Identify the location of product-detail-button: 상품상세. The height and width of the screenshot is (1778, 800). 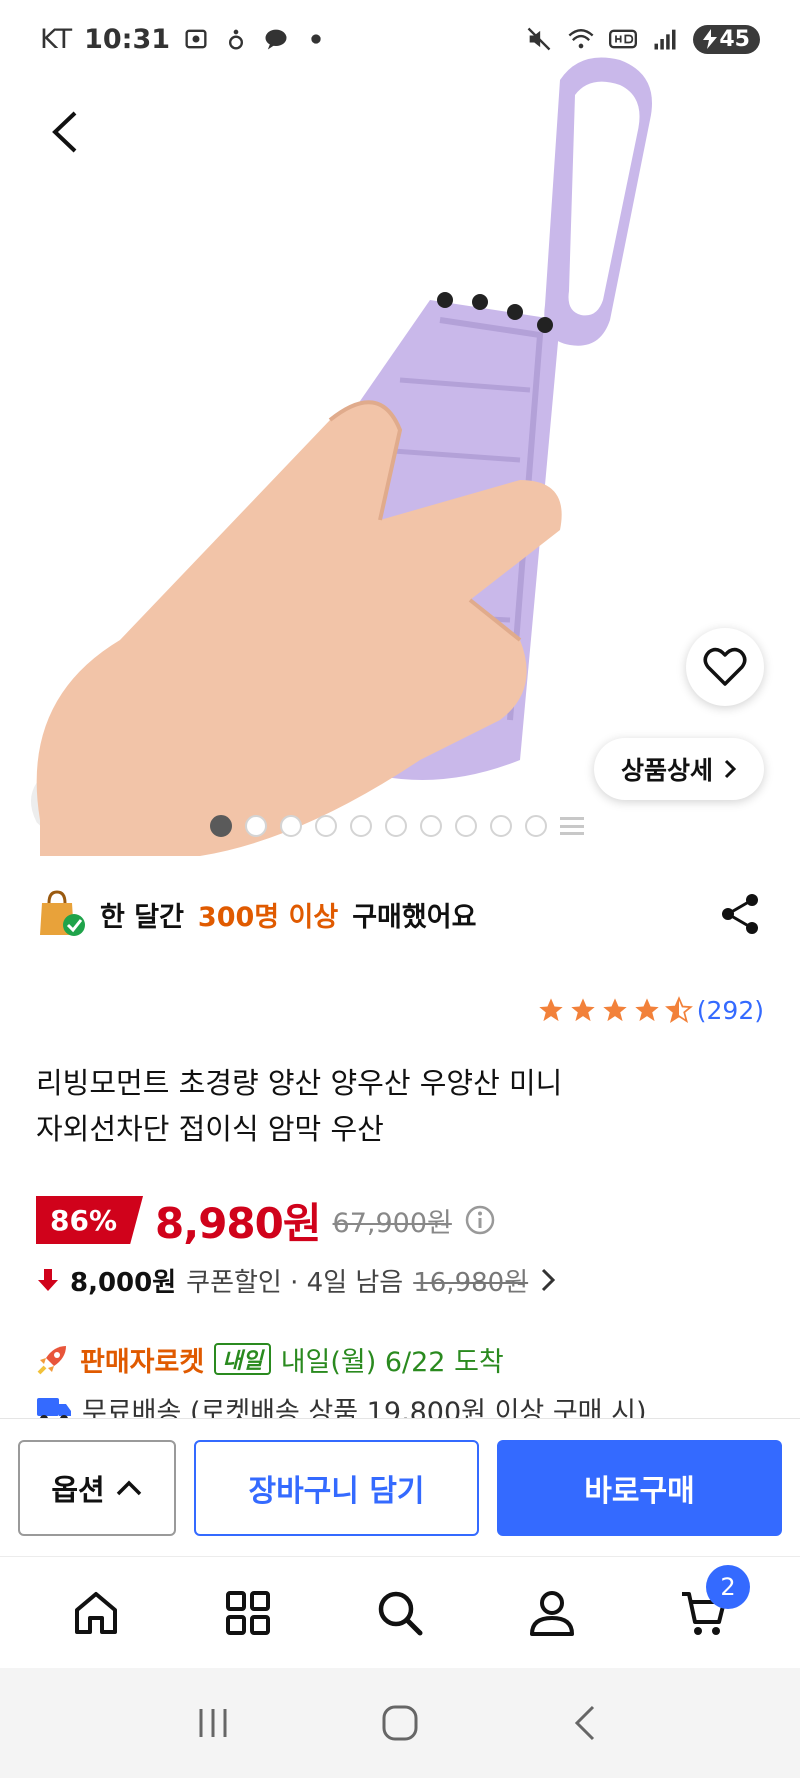
(679, 769).